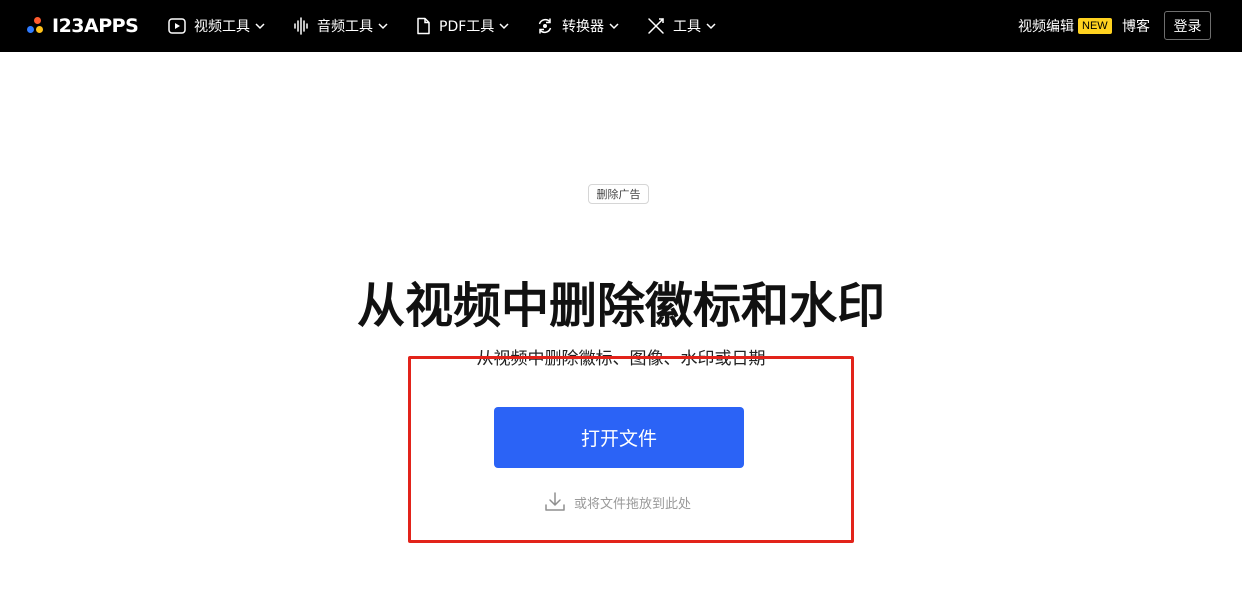 Image resolution: width=1242 pixels, height=598 pixels. What do you see at coordinates (1187, 25) in the screenshot?
I see `login-button: 登录` at bounding box center [1187, 25].